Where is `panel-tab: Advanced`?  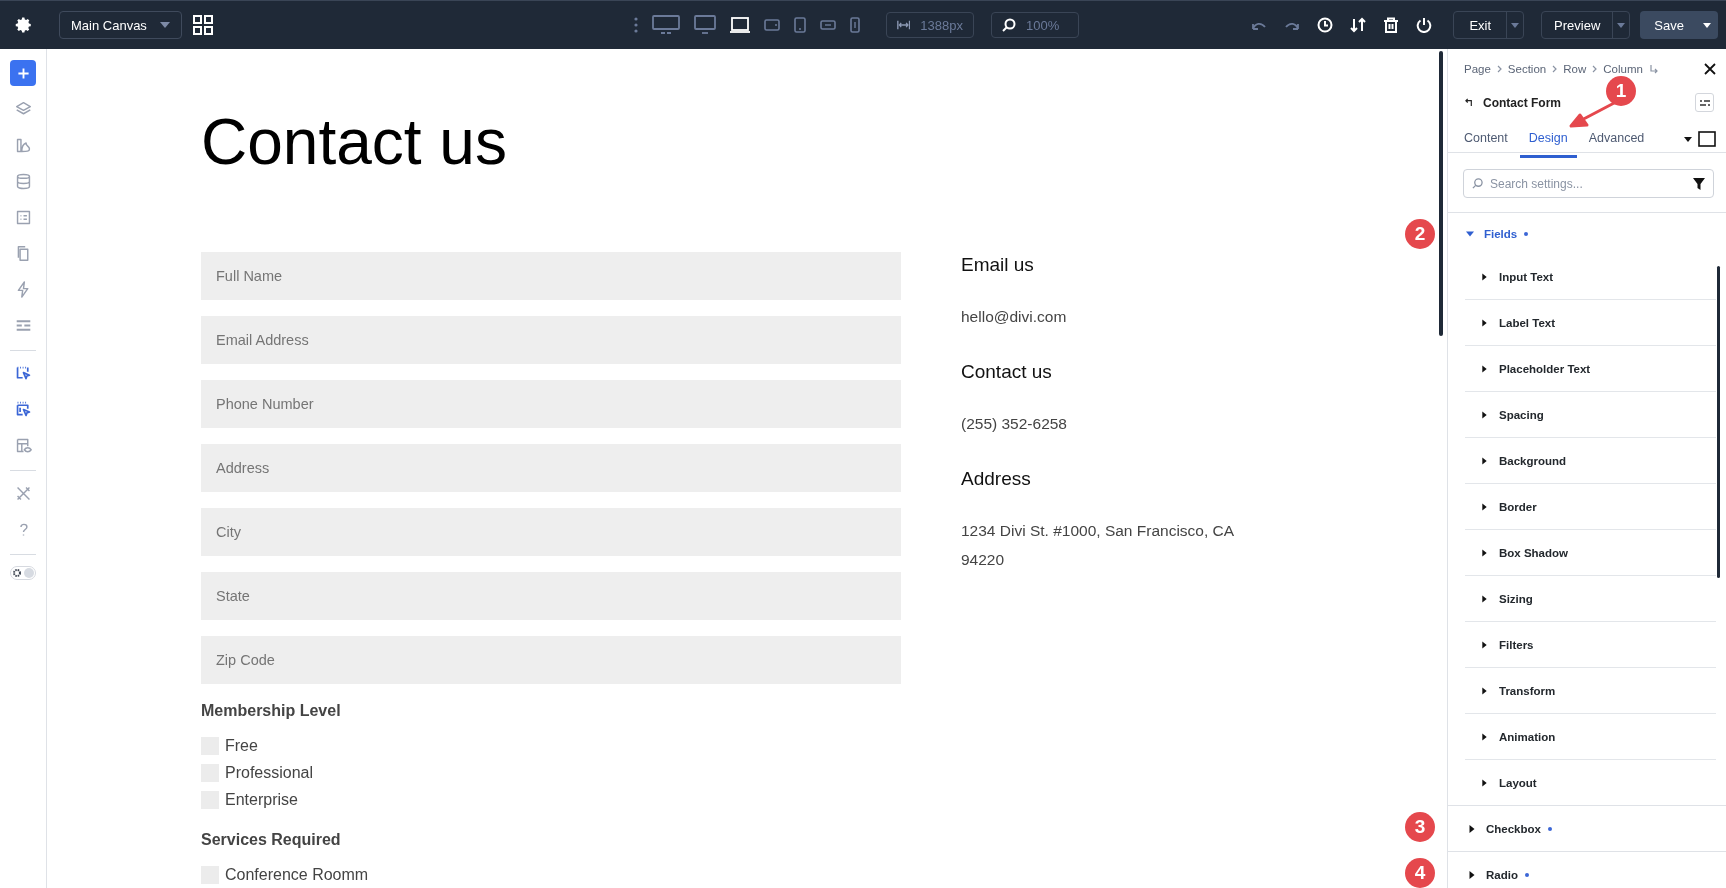 panel-tab: Advanced is located at coordinates (1616, 139).